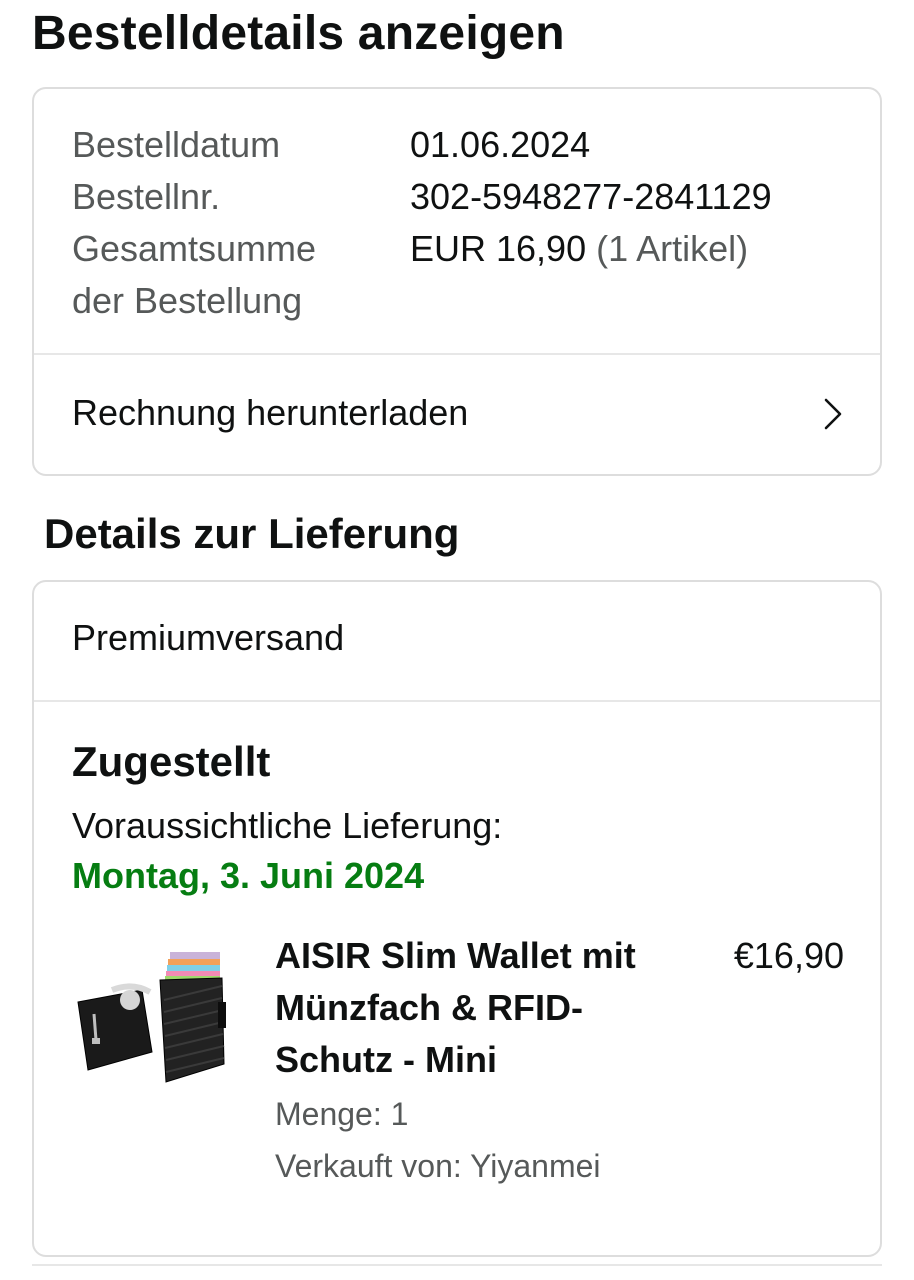  Describe the element at coordinates (270, 412) in the screenshot. I see `download-invoice-label: Rechnung herunterladen` at that location.